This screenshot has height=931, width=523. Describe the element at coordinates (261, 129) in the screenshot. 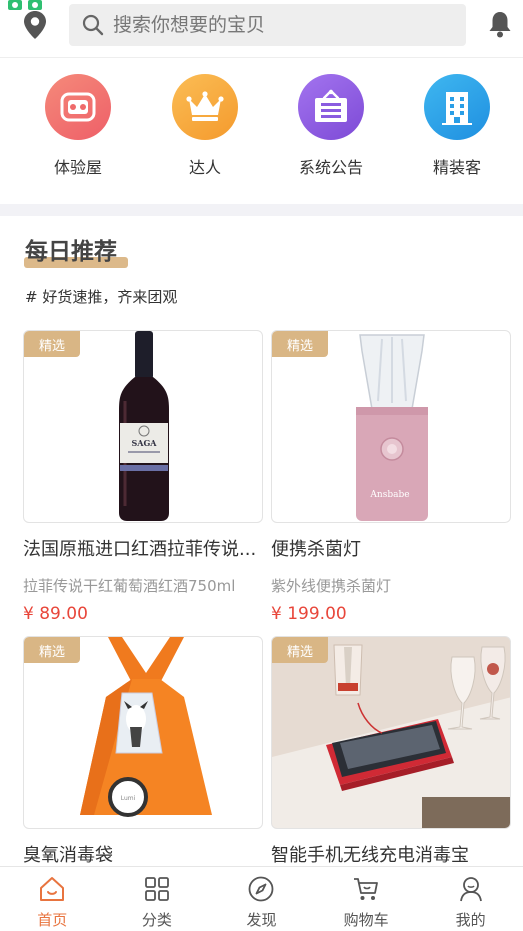

I see `category-row: 体验屋 达人 系统公告 精装客` at that location.